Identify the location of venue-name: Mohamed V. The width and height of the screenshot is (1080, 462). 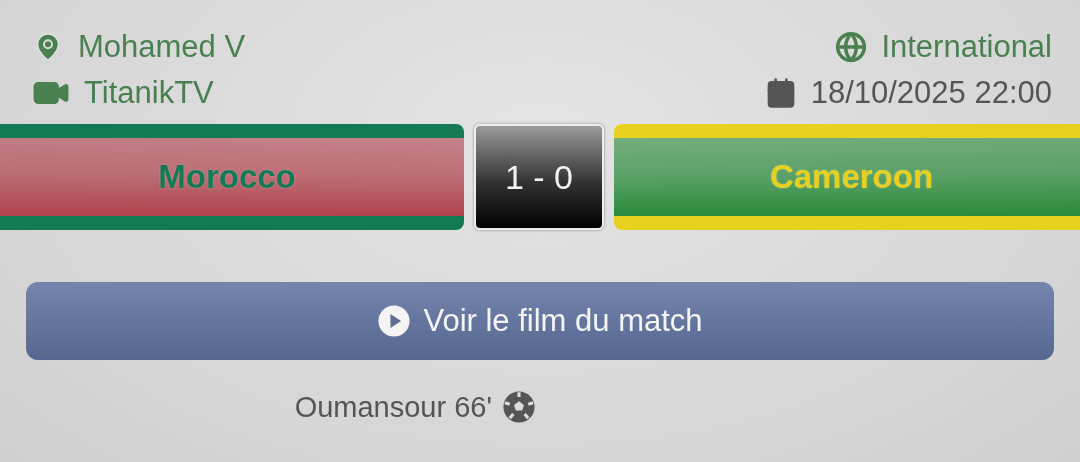
(162, 47).